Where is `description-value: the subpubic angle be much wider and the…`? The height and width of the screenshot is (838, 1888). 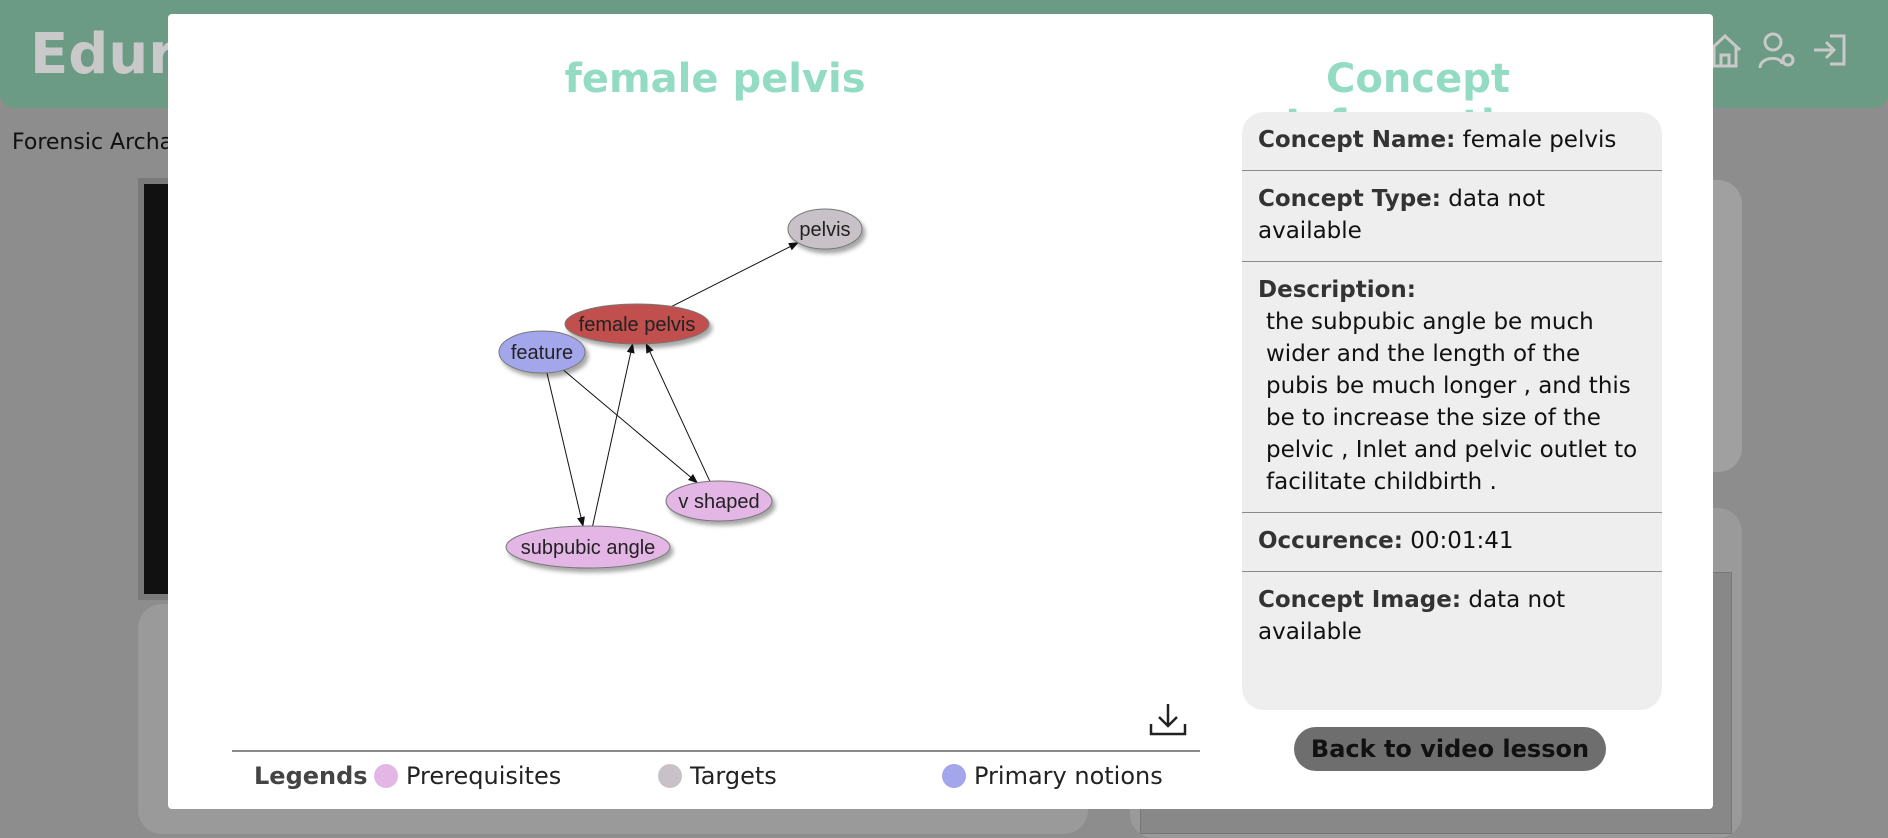 description-value: the subpubic angle be much wider and the… is located at coordinates (1452, 402).